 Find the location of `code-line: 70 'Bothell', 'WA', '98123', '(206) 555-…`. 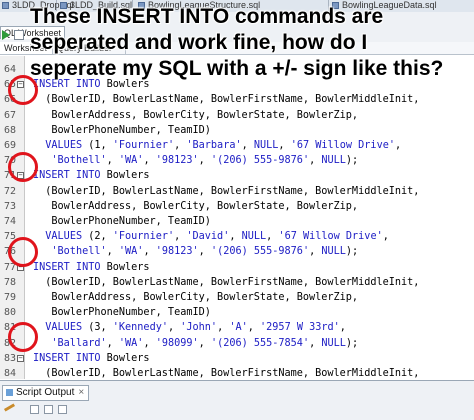

code-line: 70 'Bothell', 'WA', '98123', '(206) 555-… is located at coordinates (237, 161).